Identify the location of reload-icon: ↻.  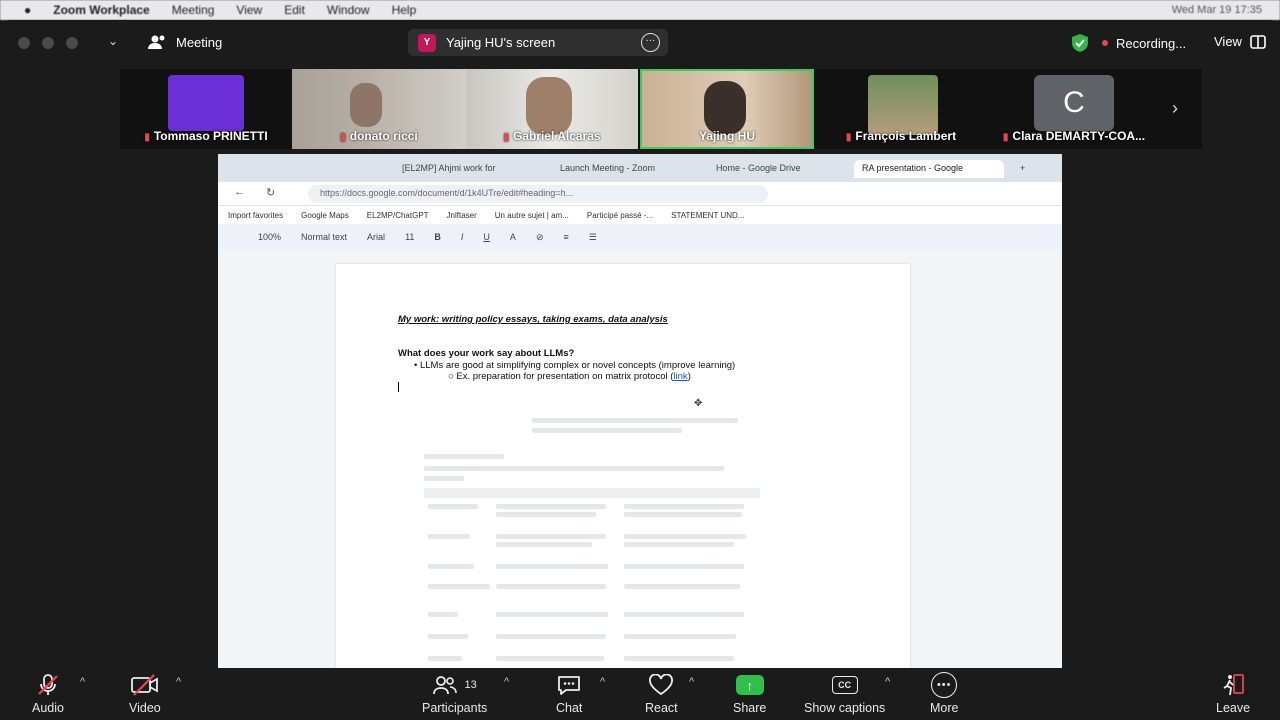
(270, 192).